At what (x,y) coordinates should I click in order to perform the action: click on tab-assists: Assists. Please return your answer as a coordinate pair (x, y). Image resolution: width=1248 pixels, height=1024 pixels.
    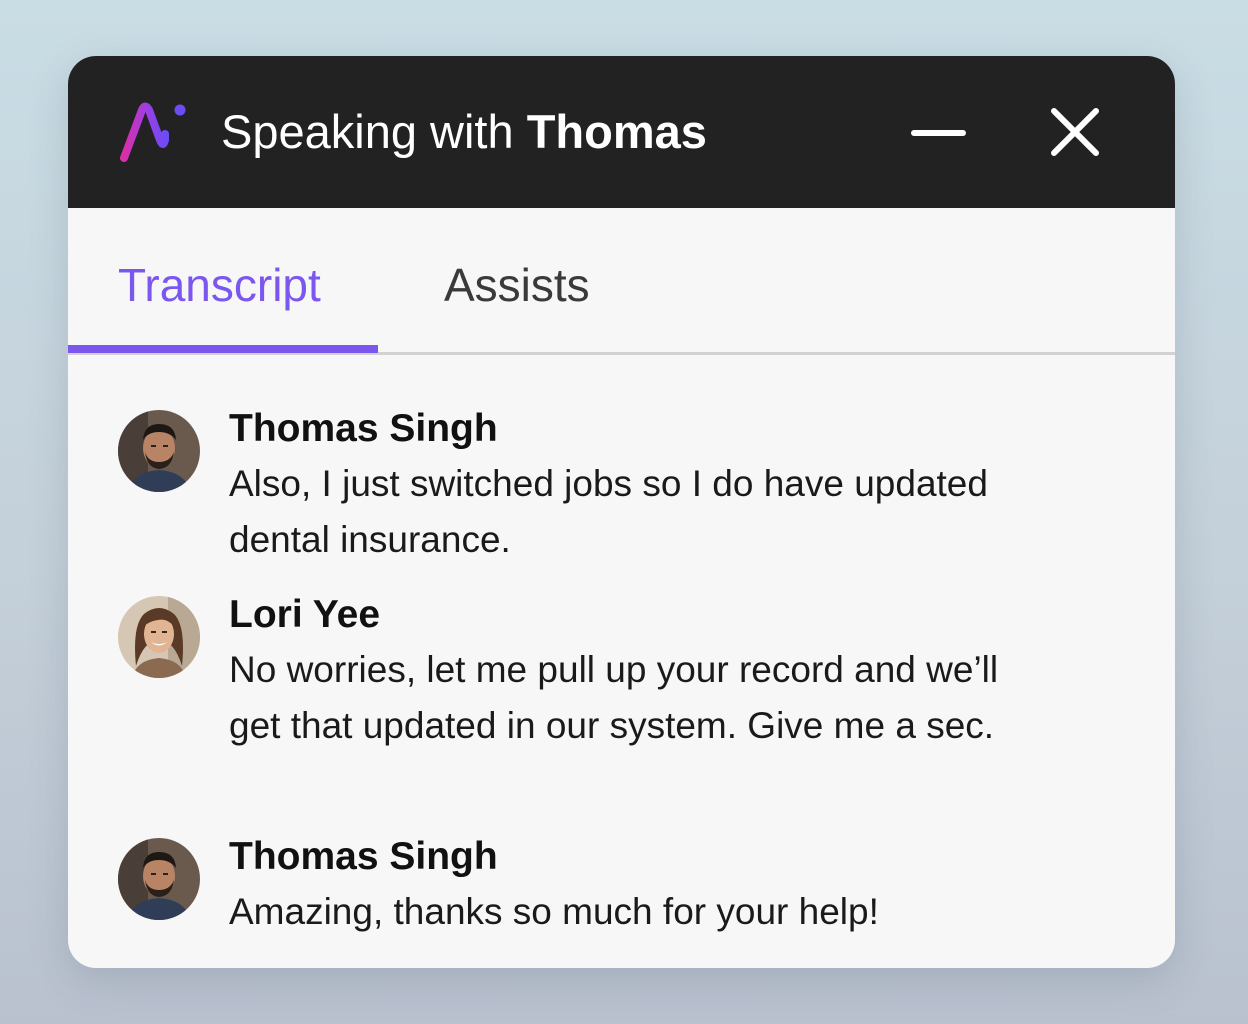
    Looking at the image, I should click on (517, 285).